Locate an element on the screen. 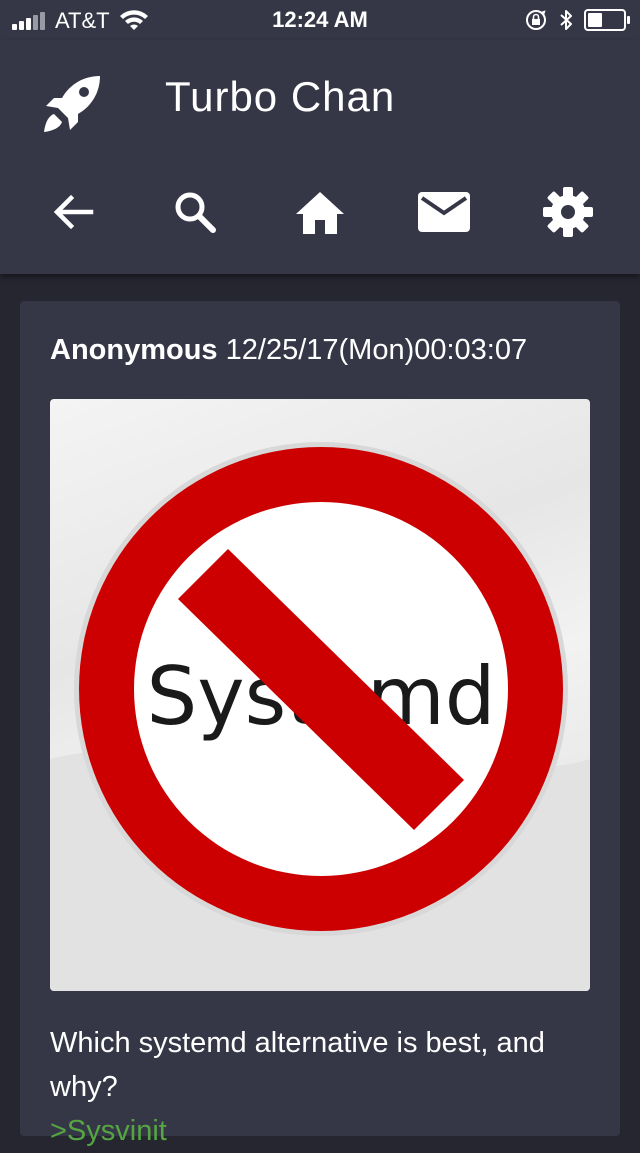  battery-icon is located at coordinates (607, 20).